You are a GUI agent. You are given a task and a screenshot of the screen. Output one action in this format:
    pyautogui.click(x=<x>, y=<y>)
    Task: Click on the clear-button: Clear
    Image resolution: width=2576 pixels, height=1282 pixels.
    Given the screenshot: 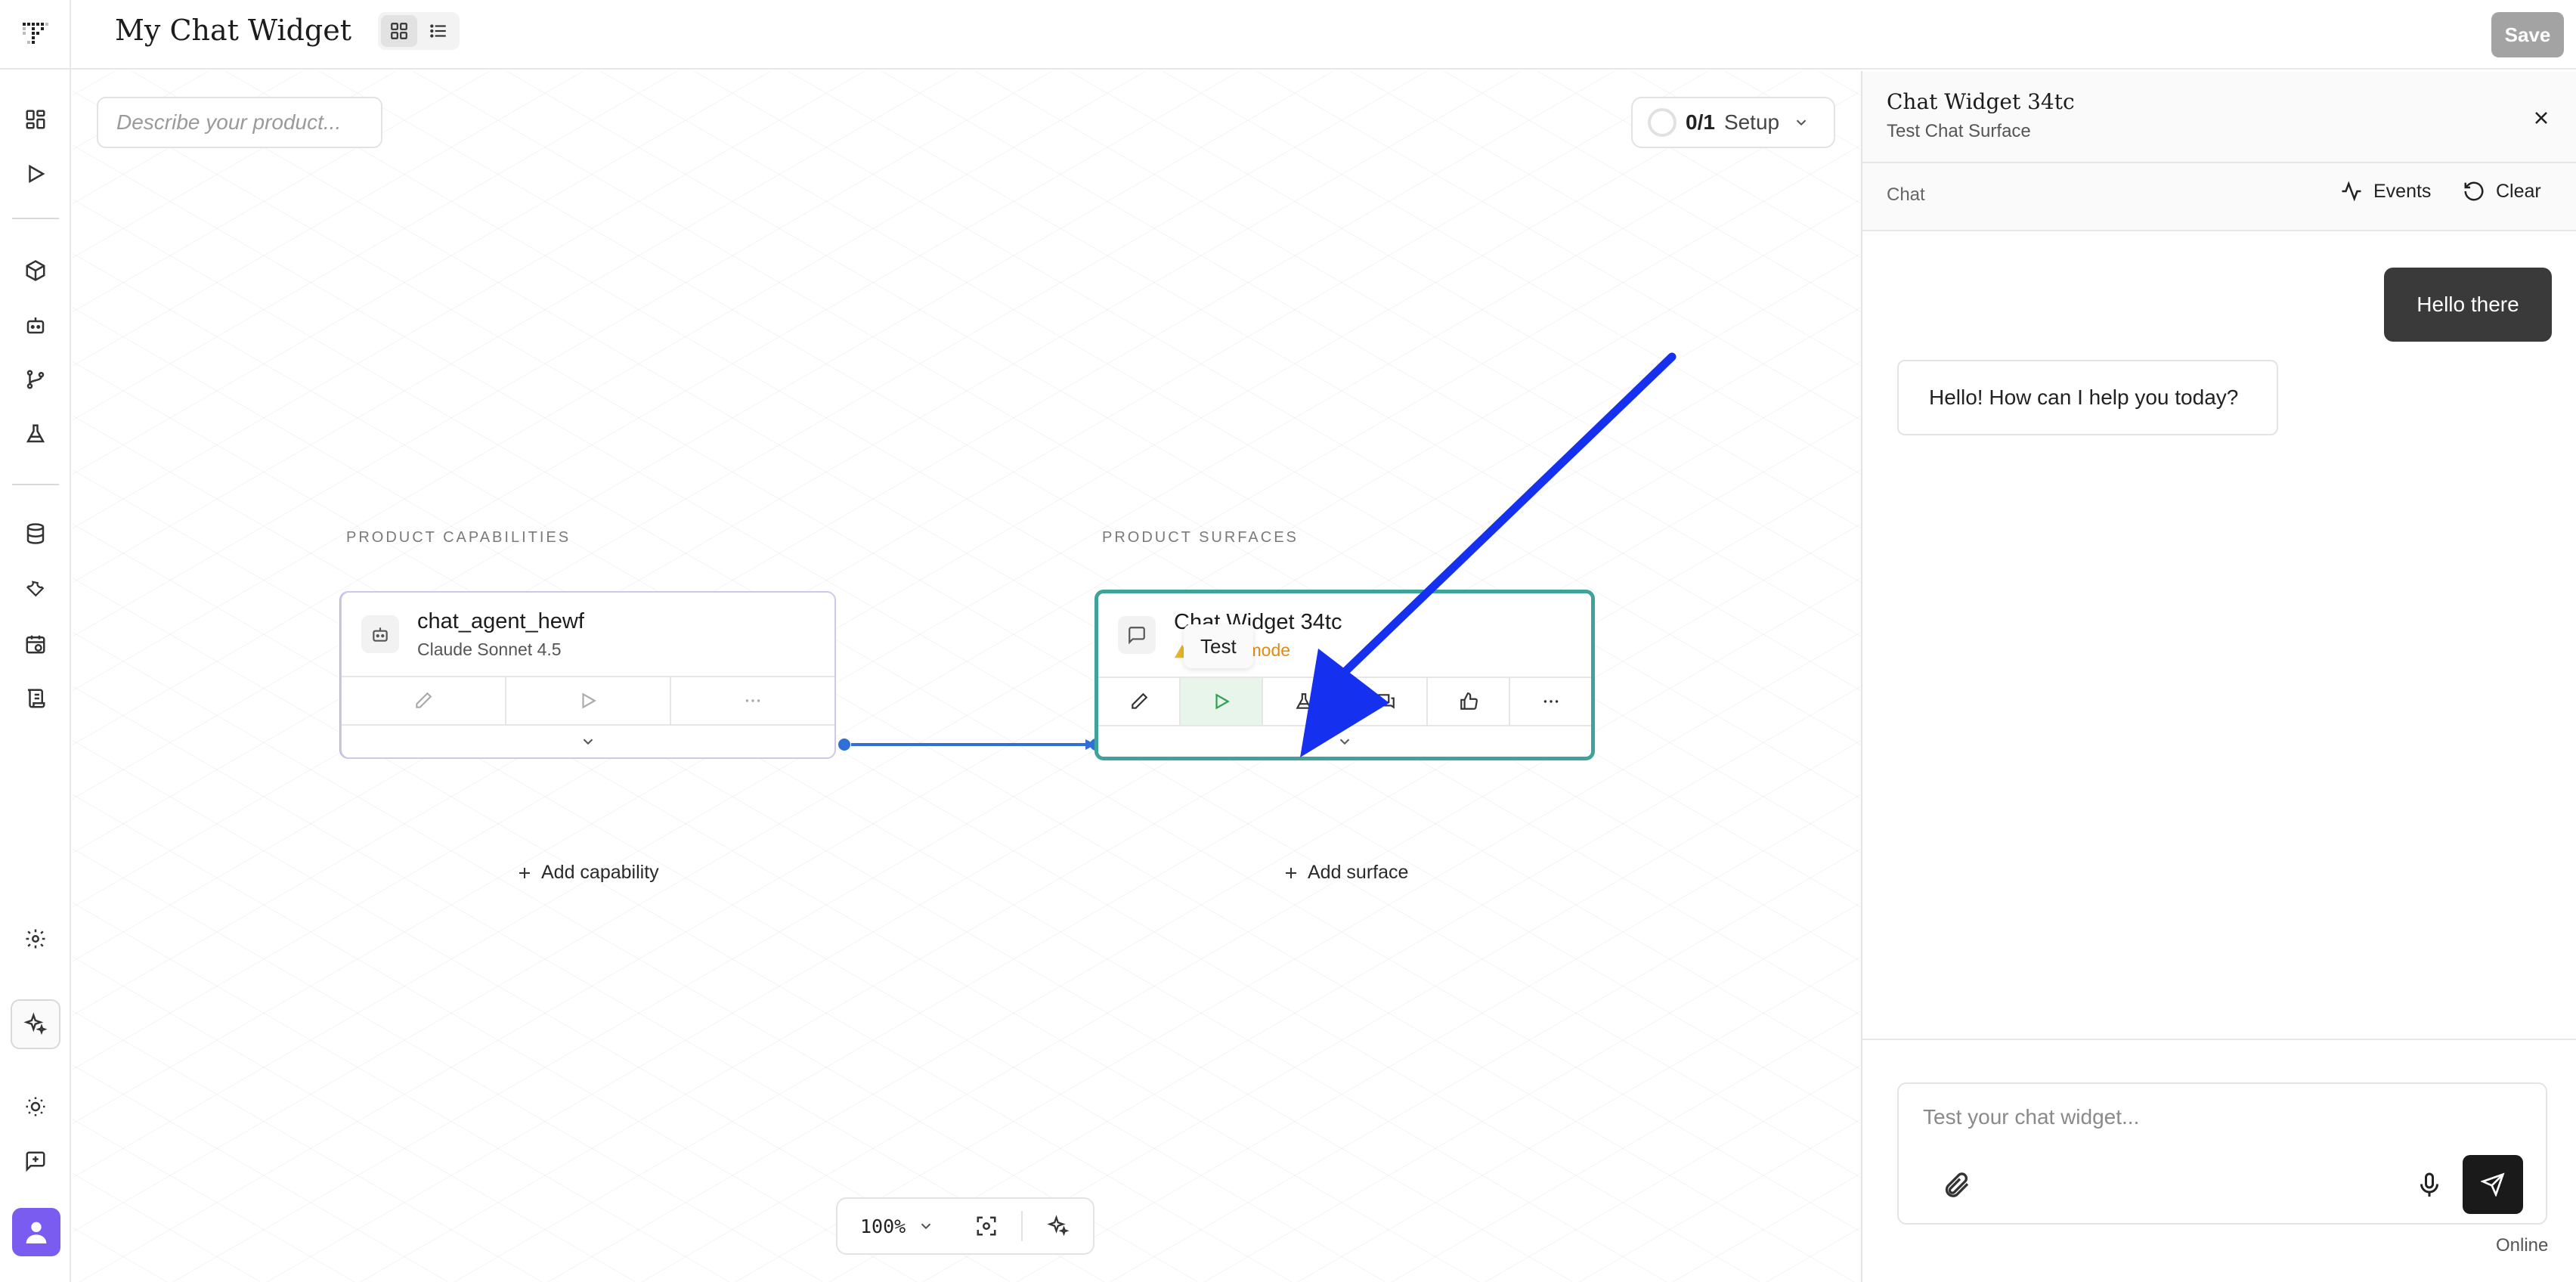 What is the action you would take?
    pyautogui.click(x=2502, y=191)
    